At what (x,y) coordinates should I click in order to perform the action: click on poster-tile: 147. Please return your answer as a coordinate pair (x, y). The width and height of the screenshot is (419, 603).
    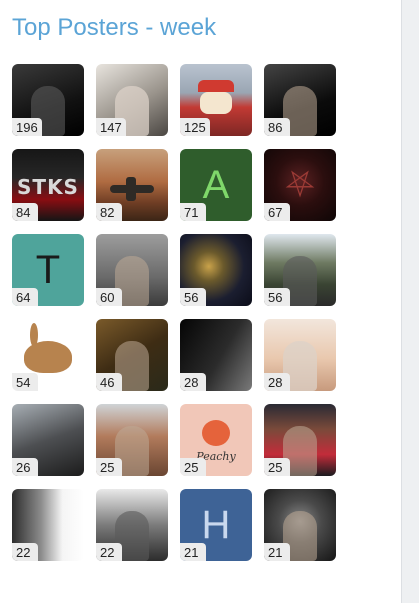
    Looking at the image, I should click on (132, 100).